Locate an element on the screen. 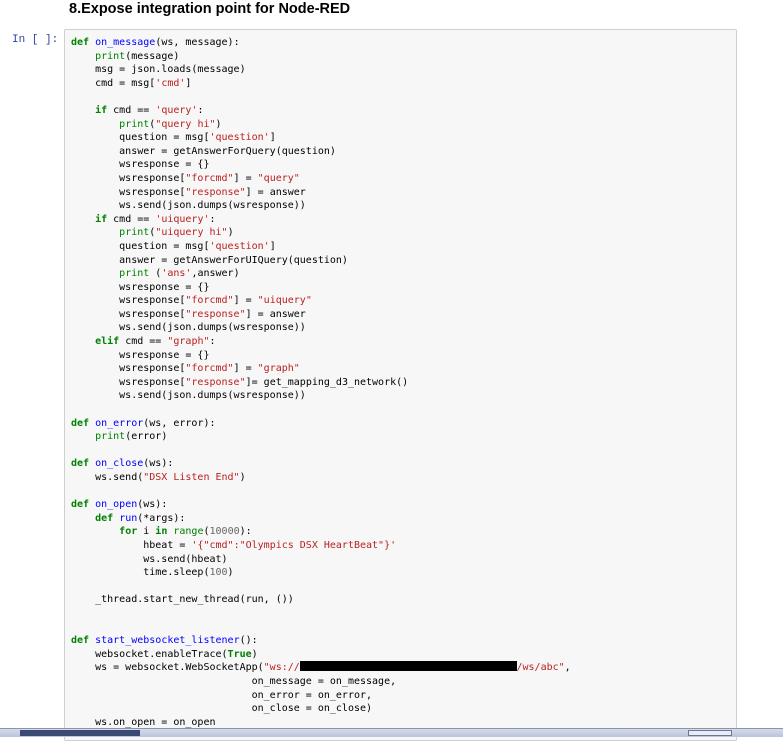  code-line: wsresponse["forcmd"] = "uiquery" is located at coordinates (191, 301).